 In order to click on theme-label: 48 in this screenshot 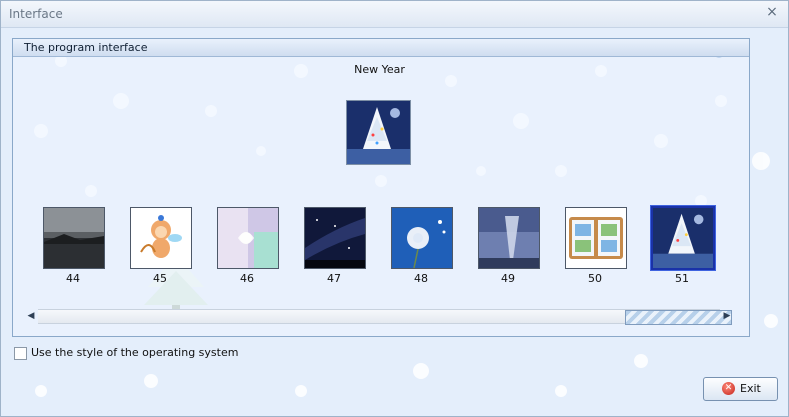, I will do `click(421, 278)`.